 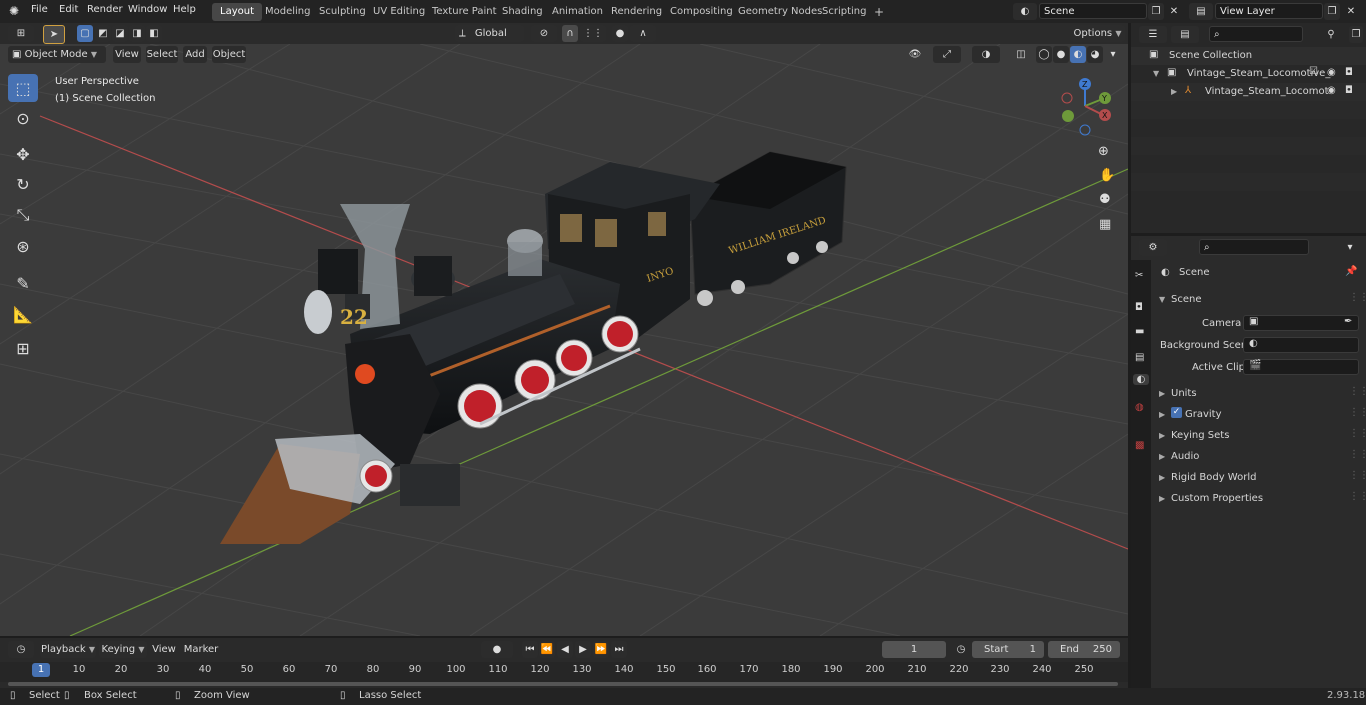 What do you see at coordinates (544, 33) in the screenshot?
I see `pivot-point-icon: ⊘` at bounding box center [544, 33].